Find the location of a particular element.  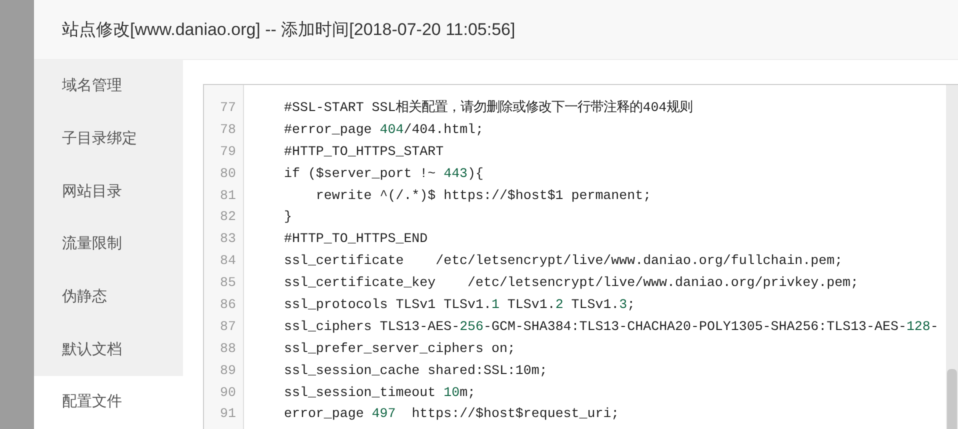

line-number: 86 is located at coordinates (228, 305).